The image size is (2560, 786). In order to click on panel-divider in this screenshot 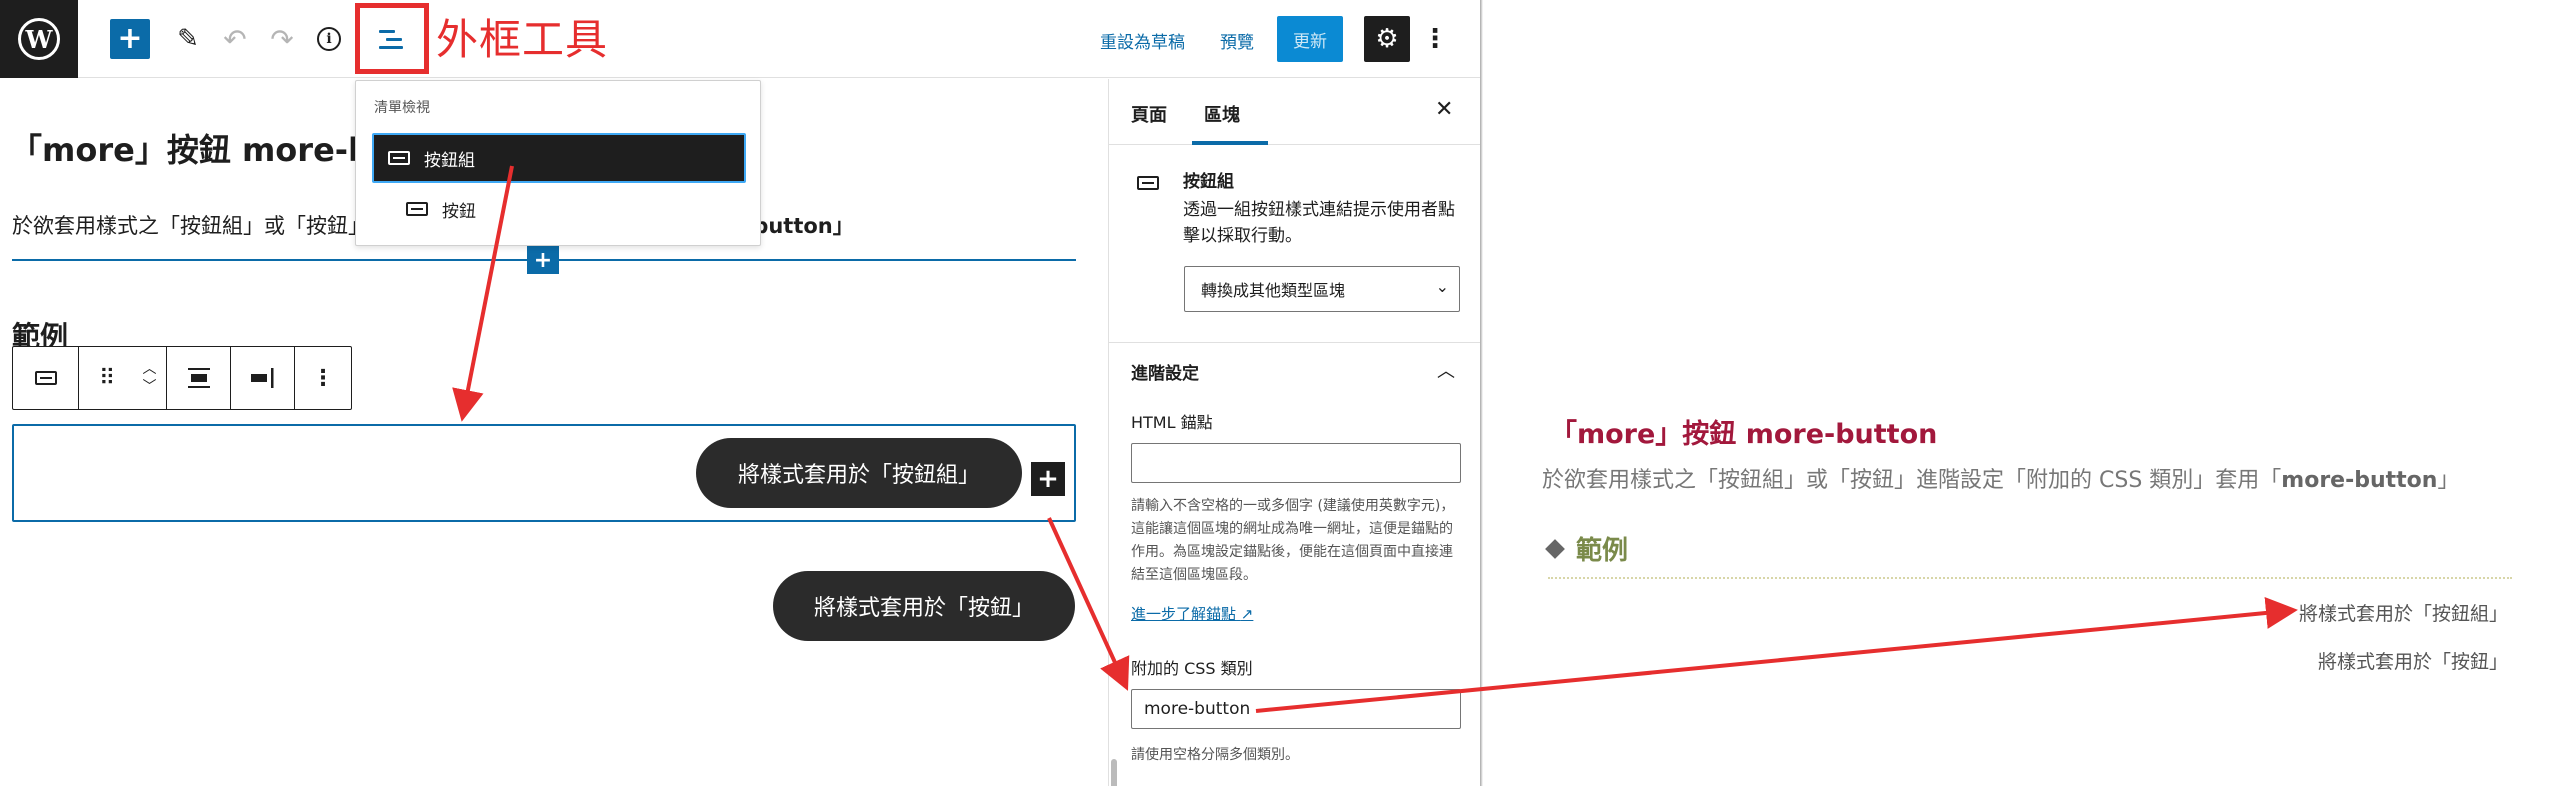, I will do `click(1294, 342)`.